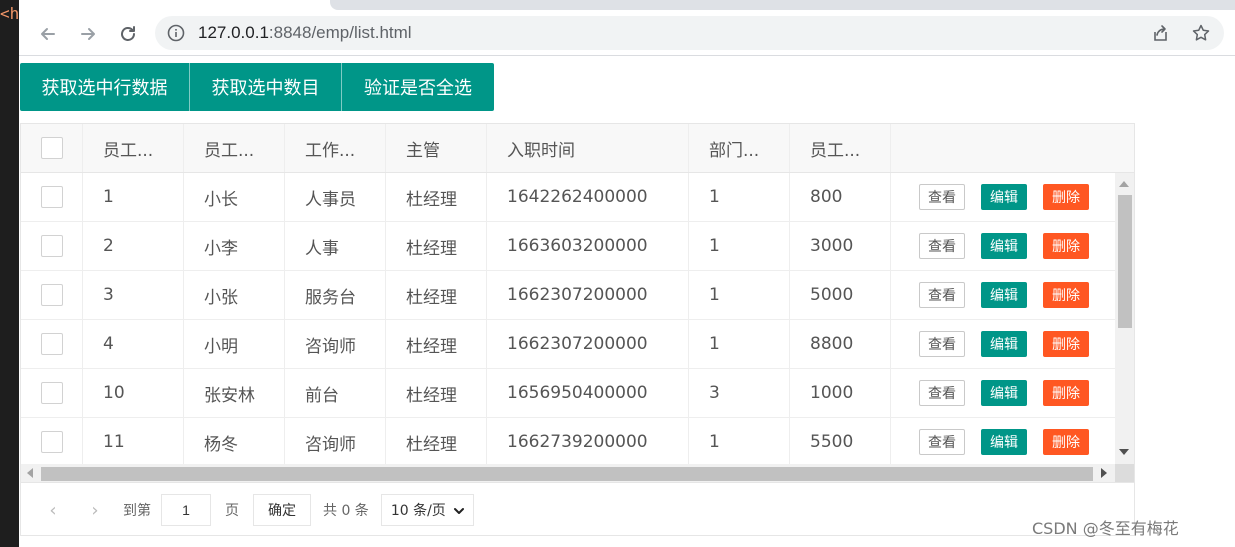 The image size is (1235, 547). Describe the element at coordinates (232, 511) in the screenshot. I see `page-unit-label: 页` at that location.